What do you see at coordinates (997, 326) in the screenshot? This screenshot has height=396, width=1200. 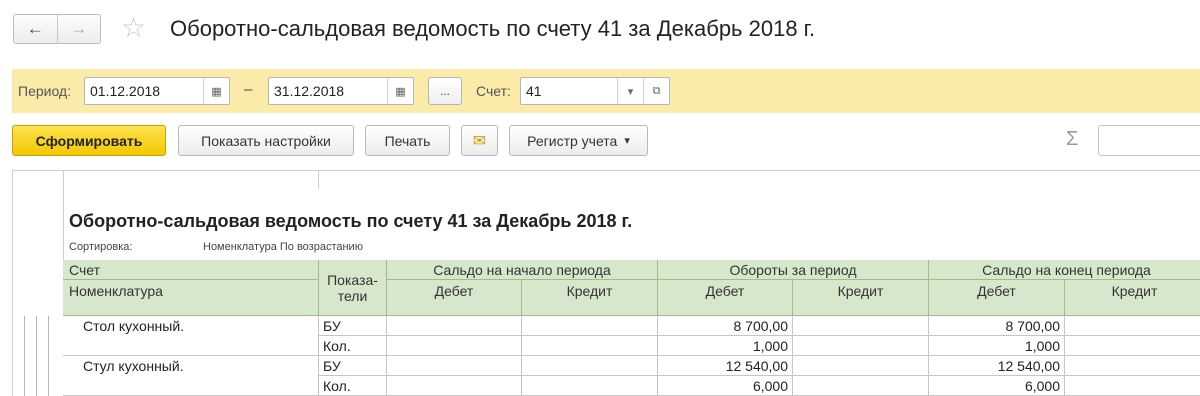 I see `closing-debit-cell: 8 700,00` at bounding box center [997, 326].